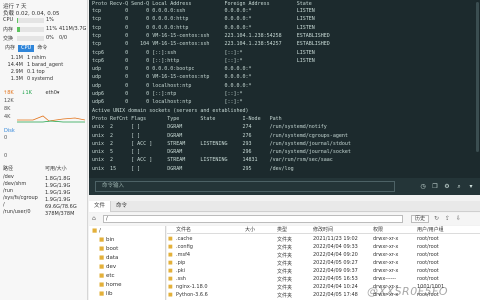 Image resolution: width=480 pixels, height=300 pixels. Describe the element at coordinates (477, 77) in the screenshot. I see `terminal-scrollbar` at that location.